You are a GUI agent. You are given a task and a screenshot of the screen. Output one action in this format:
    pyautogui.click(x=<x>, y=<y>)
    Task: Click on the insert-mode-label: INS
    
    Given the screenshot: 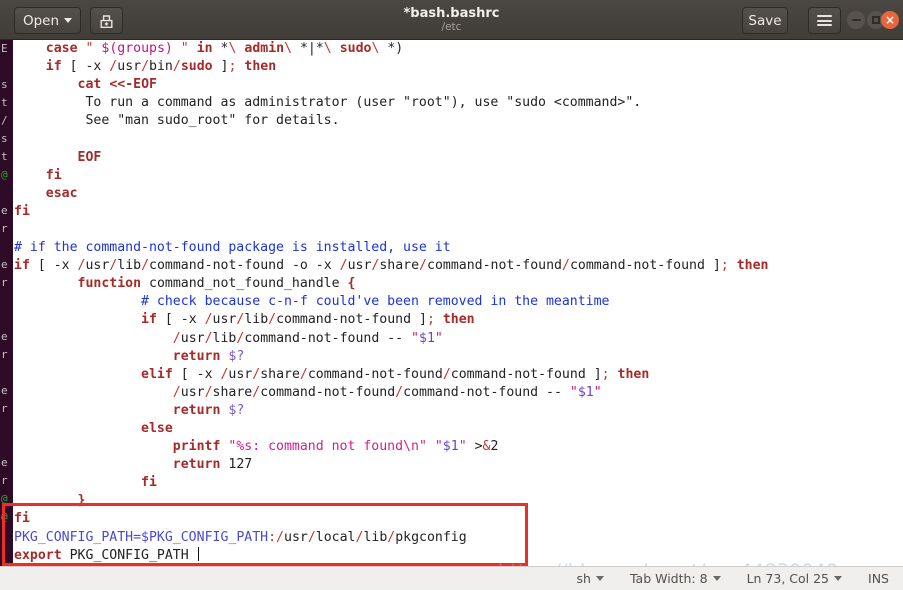 What is the action you would take?
    pyautogui.click(x=878, y=578)
    